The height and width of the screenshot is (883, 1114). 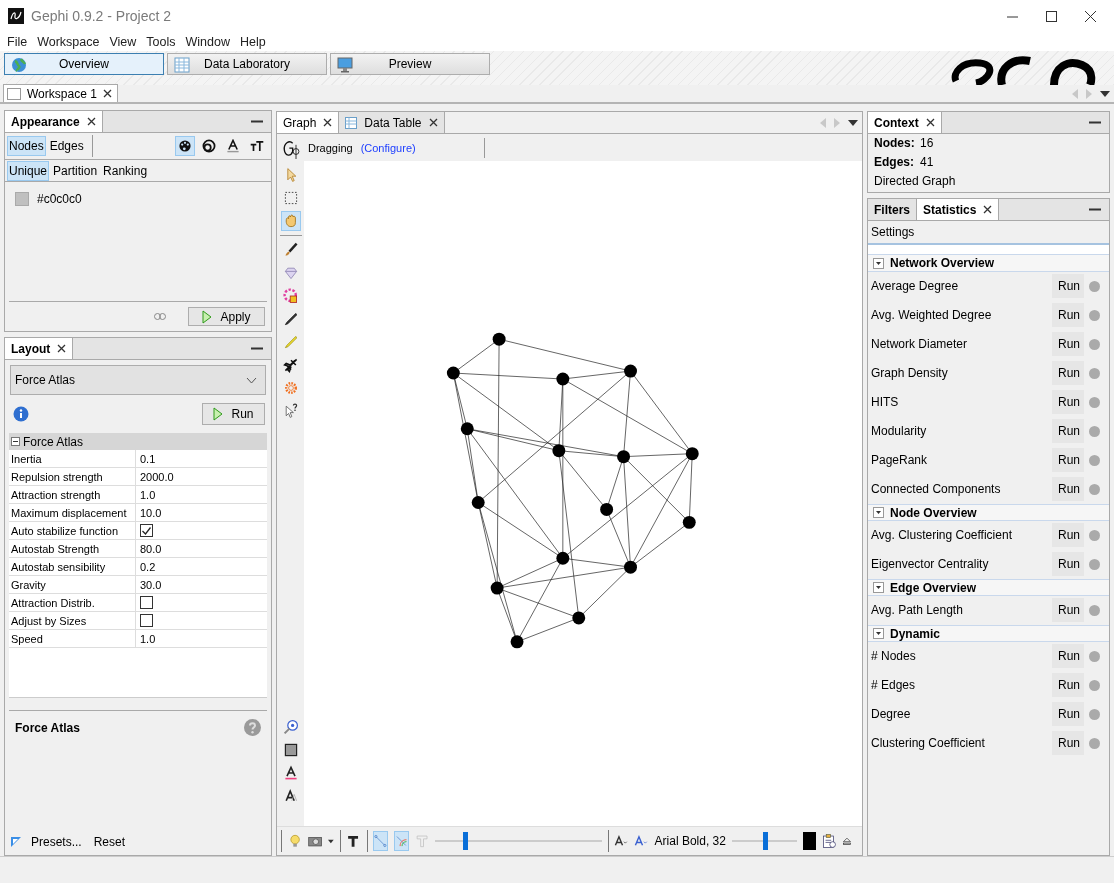 What do you see at coordinates (401, 841) in the screenshot?
I see `edge-color-icon` at bounding box center [401, 841].